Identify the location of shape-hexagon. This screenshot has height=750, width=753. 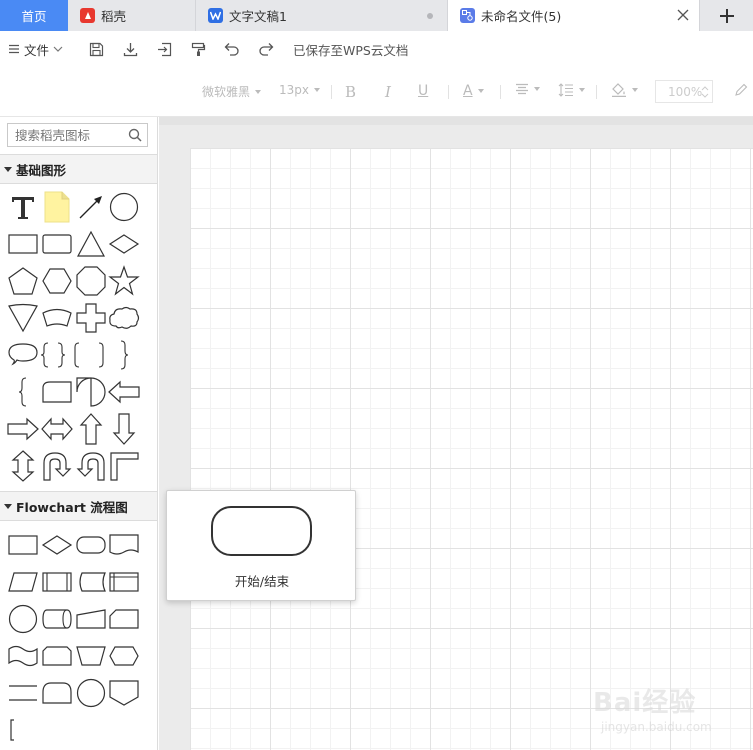
(57, 281).